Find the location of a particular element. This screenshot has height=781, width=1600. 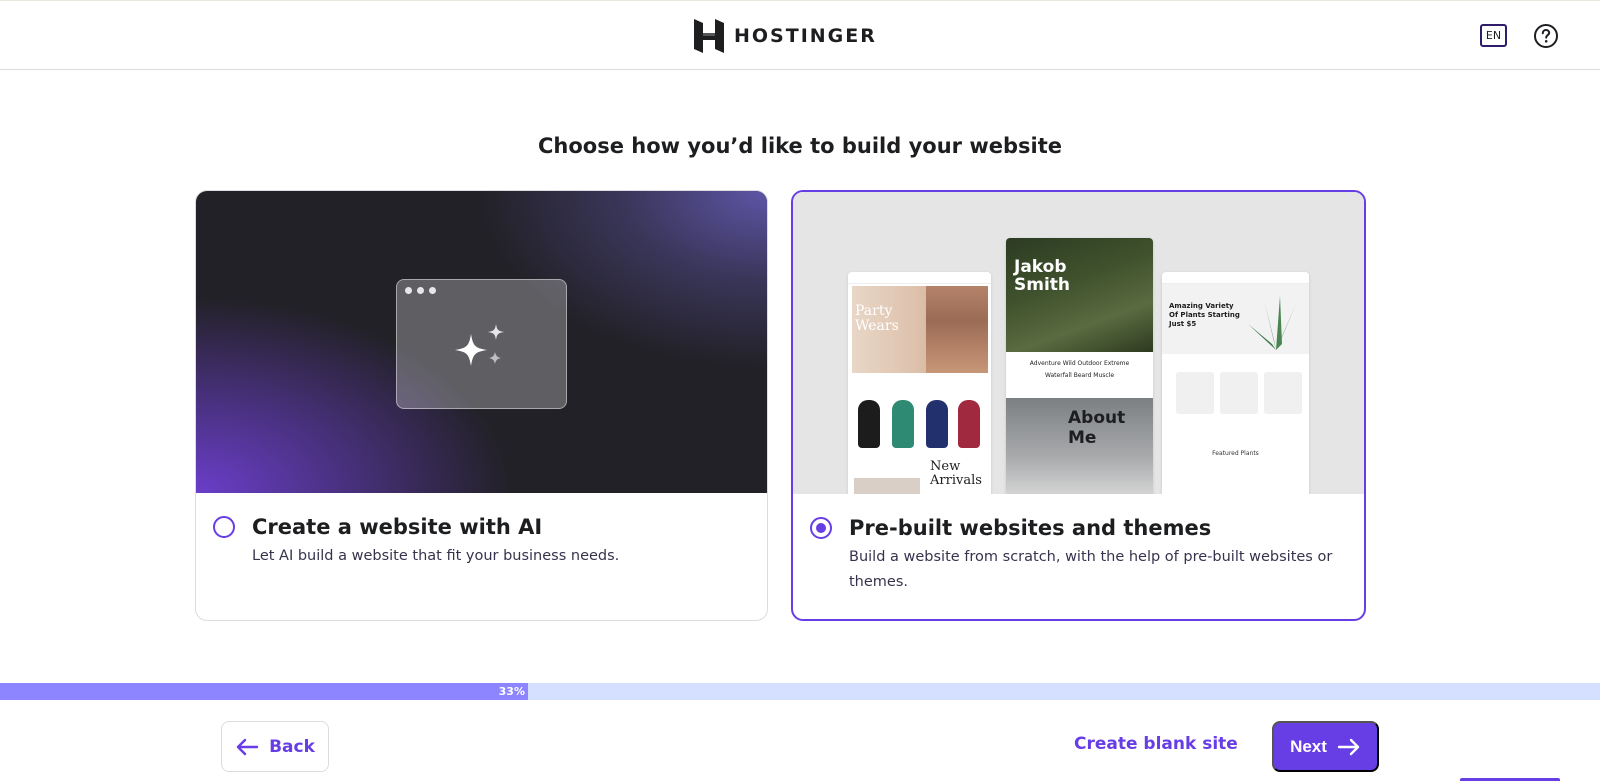

party-title: Party Wears is located at coordinates (877, 318).